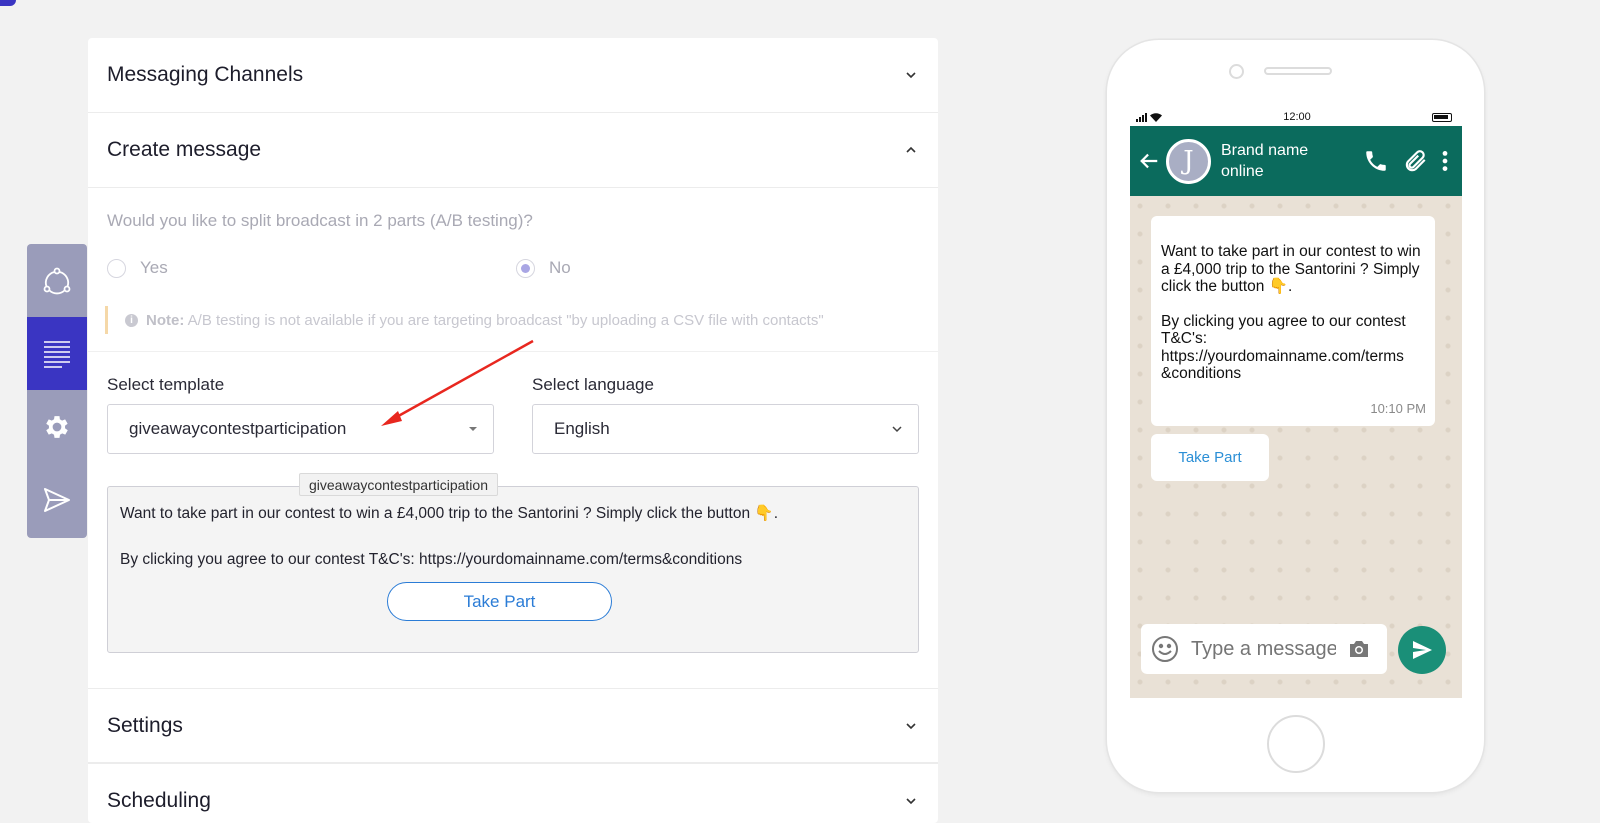  Describe the element at coordinates (1359, 649) in the screenshot. I see `camera-icon` at that location.